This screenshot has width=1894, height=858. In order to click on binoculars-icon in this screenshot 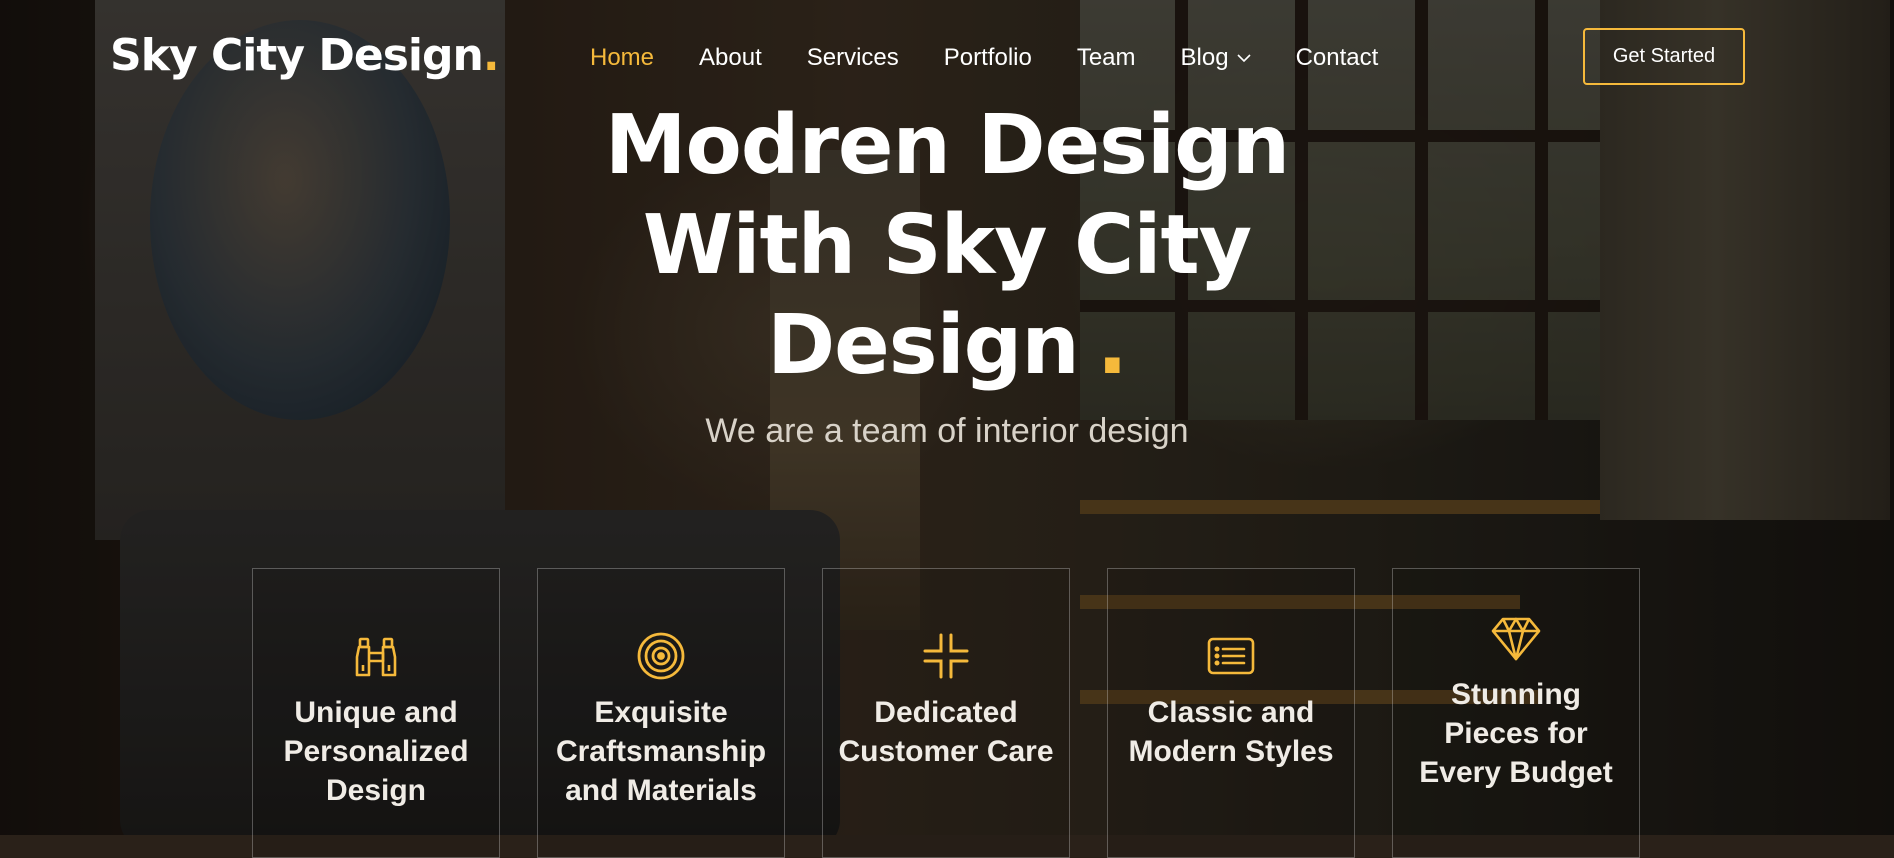, I will do `click(376, 656)`.